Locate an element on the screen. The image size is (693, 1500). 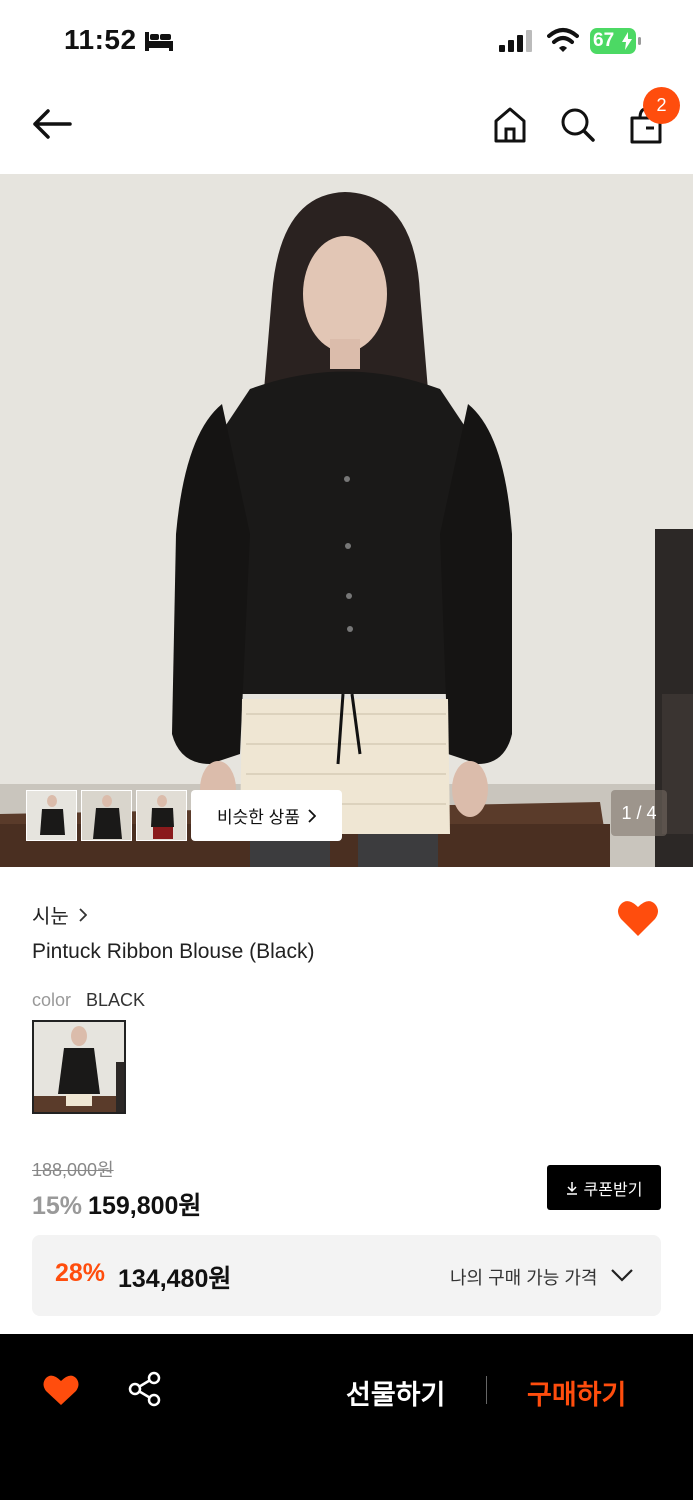
top-nav: 2 is located at coordinates (346, 128).